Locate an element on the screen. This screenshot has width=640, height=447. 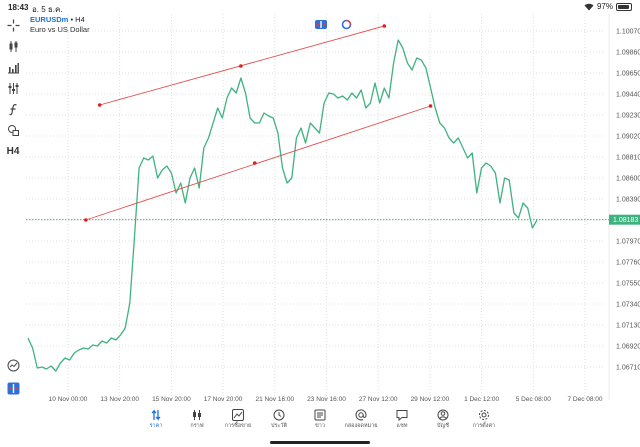
symbol-name: EURUSDm is located at coordinates (49, 19).